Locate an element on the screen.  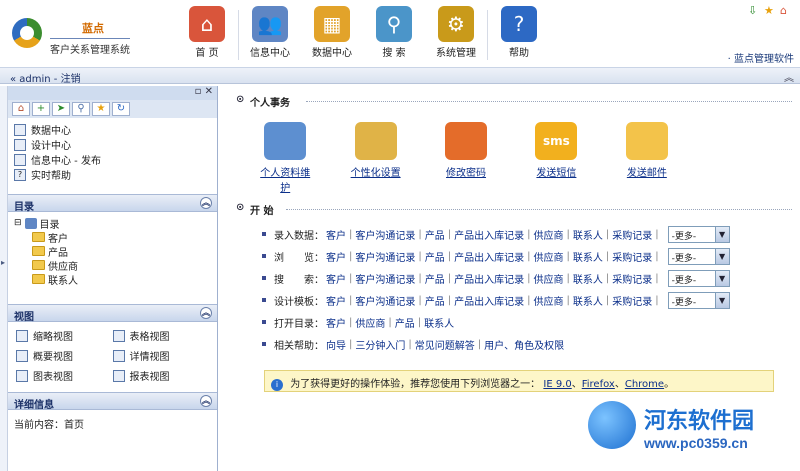
folder-gear-icon: ⚙ is located at coordinates (456, 24).